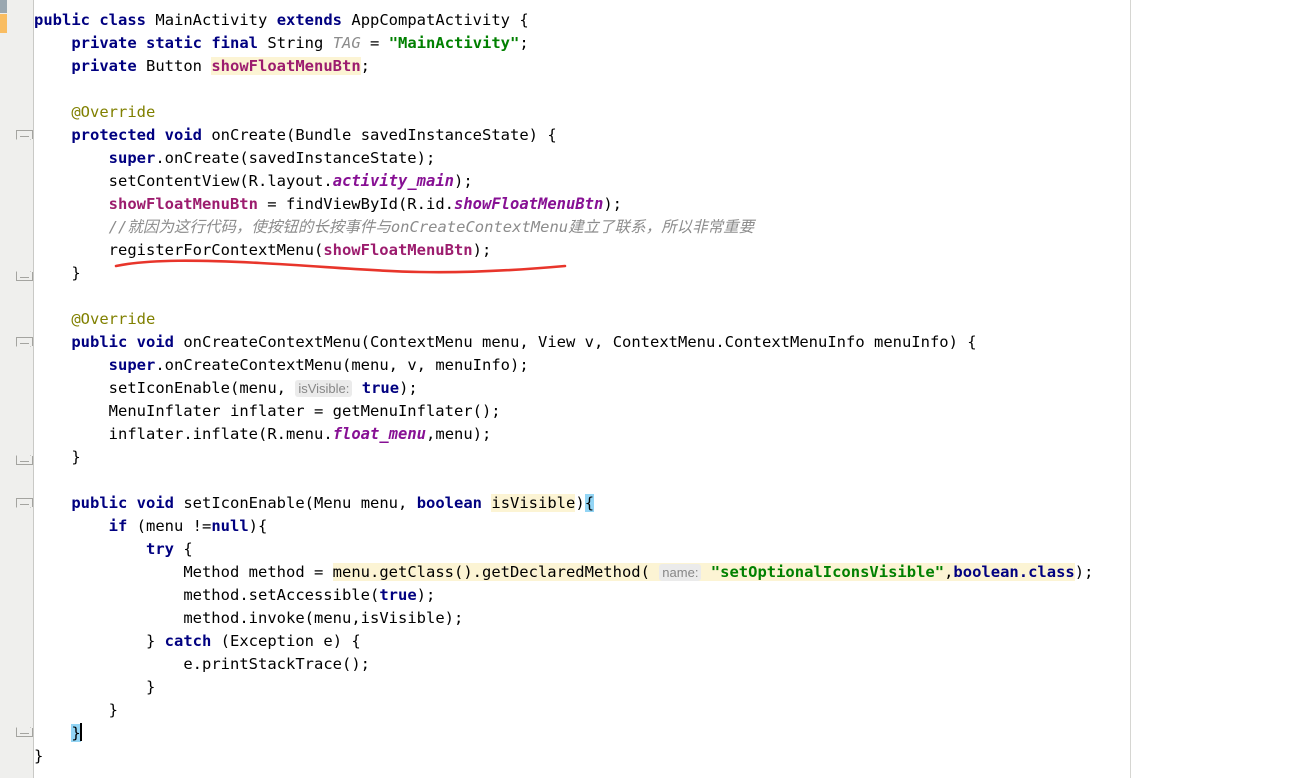  I want to click on code-line-27: method.invoke(menu,isVisible);, so click(667, 618).